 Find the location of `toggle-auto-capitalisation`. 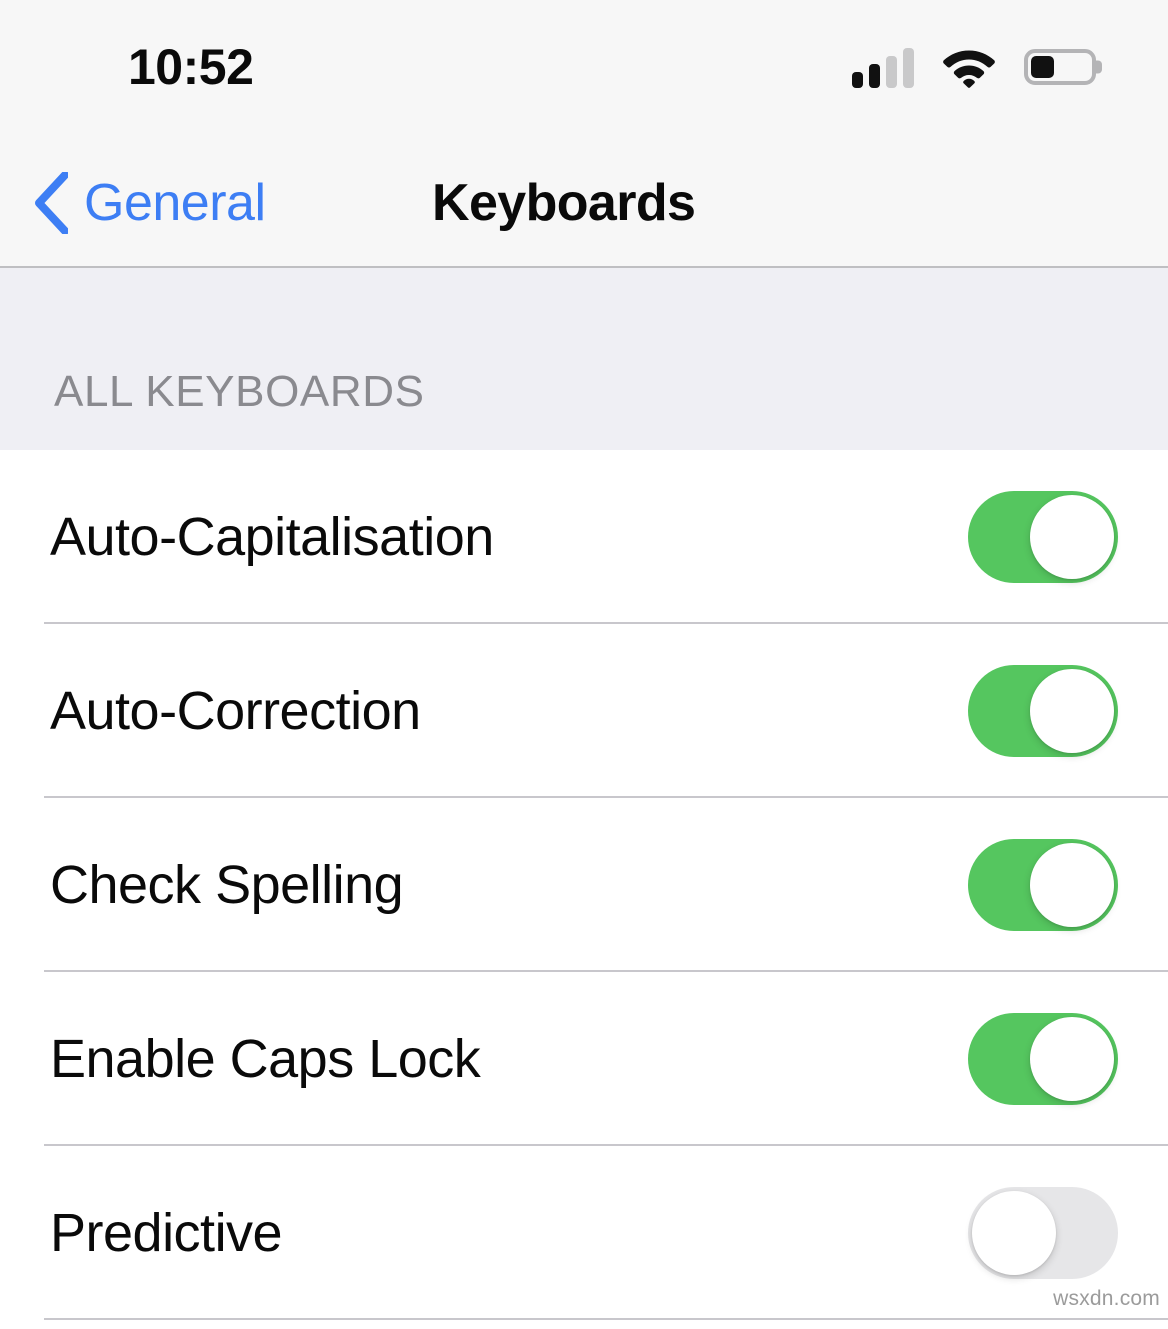

toggle-auto-capitalisation is located at coordinates (1043, 537).